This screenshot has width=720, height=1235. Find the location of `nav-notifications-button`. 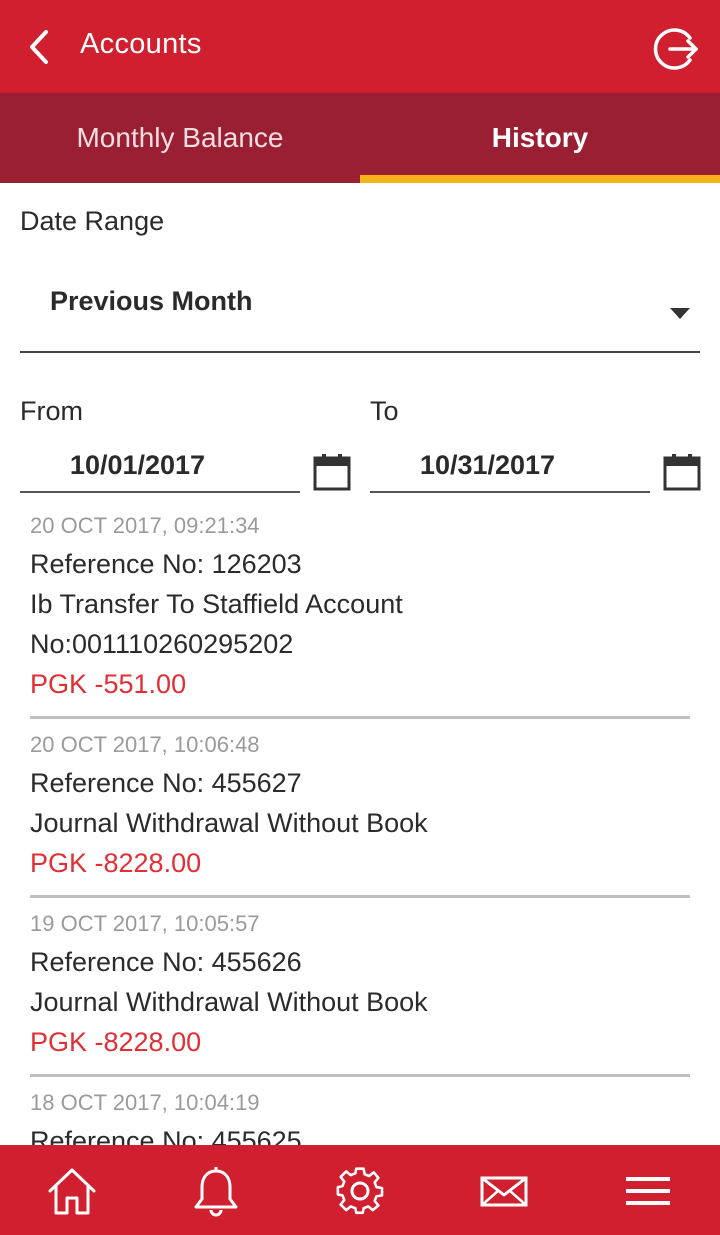

nav-notifications-button is located at coordinates (216, 1191).